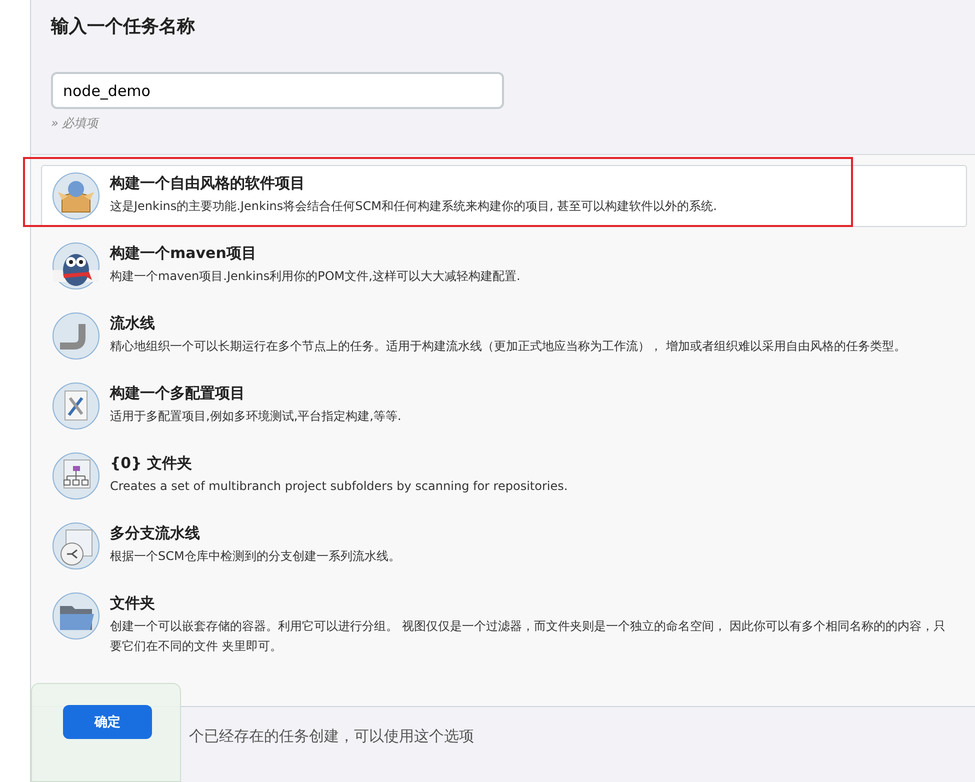 The height and width of the screenshot is (782, 975). I want to click on job-type-description: Creates a set of multibranch project subfolders by scanning for repositories., so click(339, 486).